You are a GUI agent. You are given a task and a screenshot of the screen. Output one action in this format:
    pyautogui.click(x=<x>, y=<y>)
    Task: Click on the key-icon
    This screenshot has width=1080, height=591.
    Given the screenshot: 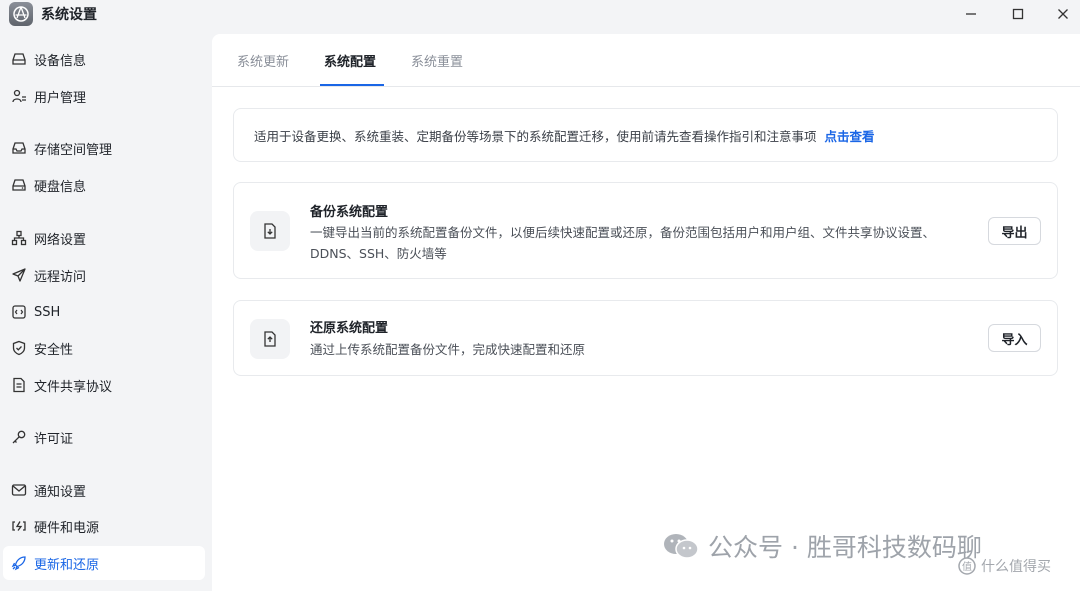 What is the action you would take?
    pyautogui.click(x=19, y=437)
    